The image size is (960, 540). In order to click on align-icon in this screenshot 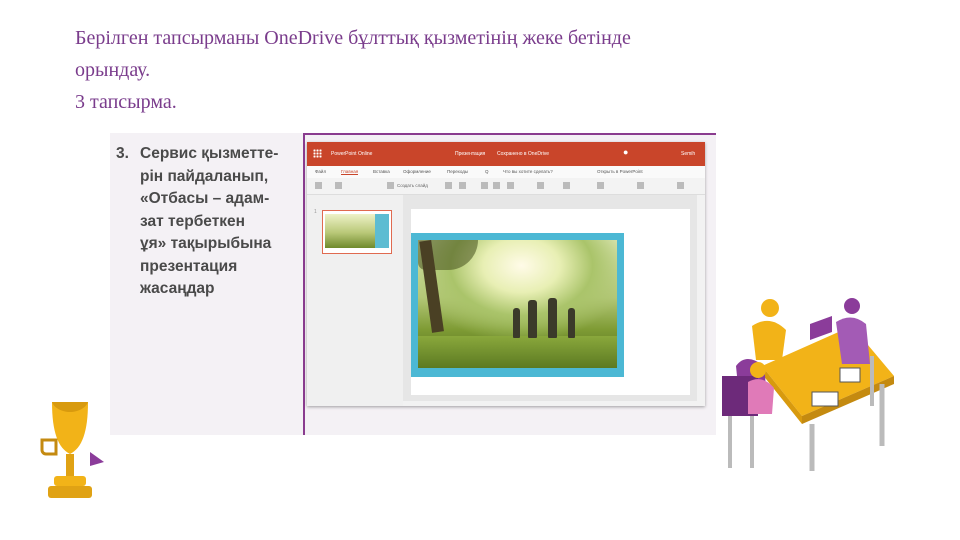, I will do `click(566, 185)`.